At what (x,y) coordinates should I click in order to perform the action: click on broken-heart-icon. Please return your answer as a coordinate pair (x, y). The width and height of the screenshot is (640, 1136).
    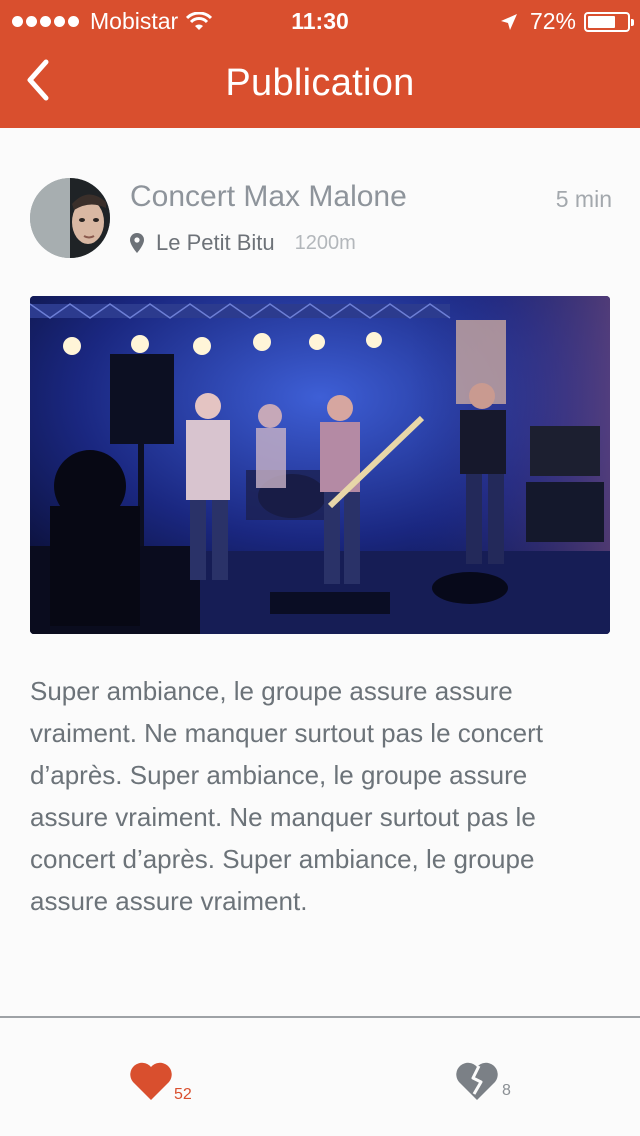
    Looking at the image, I should click on (477, 1081).